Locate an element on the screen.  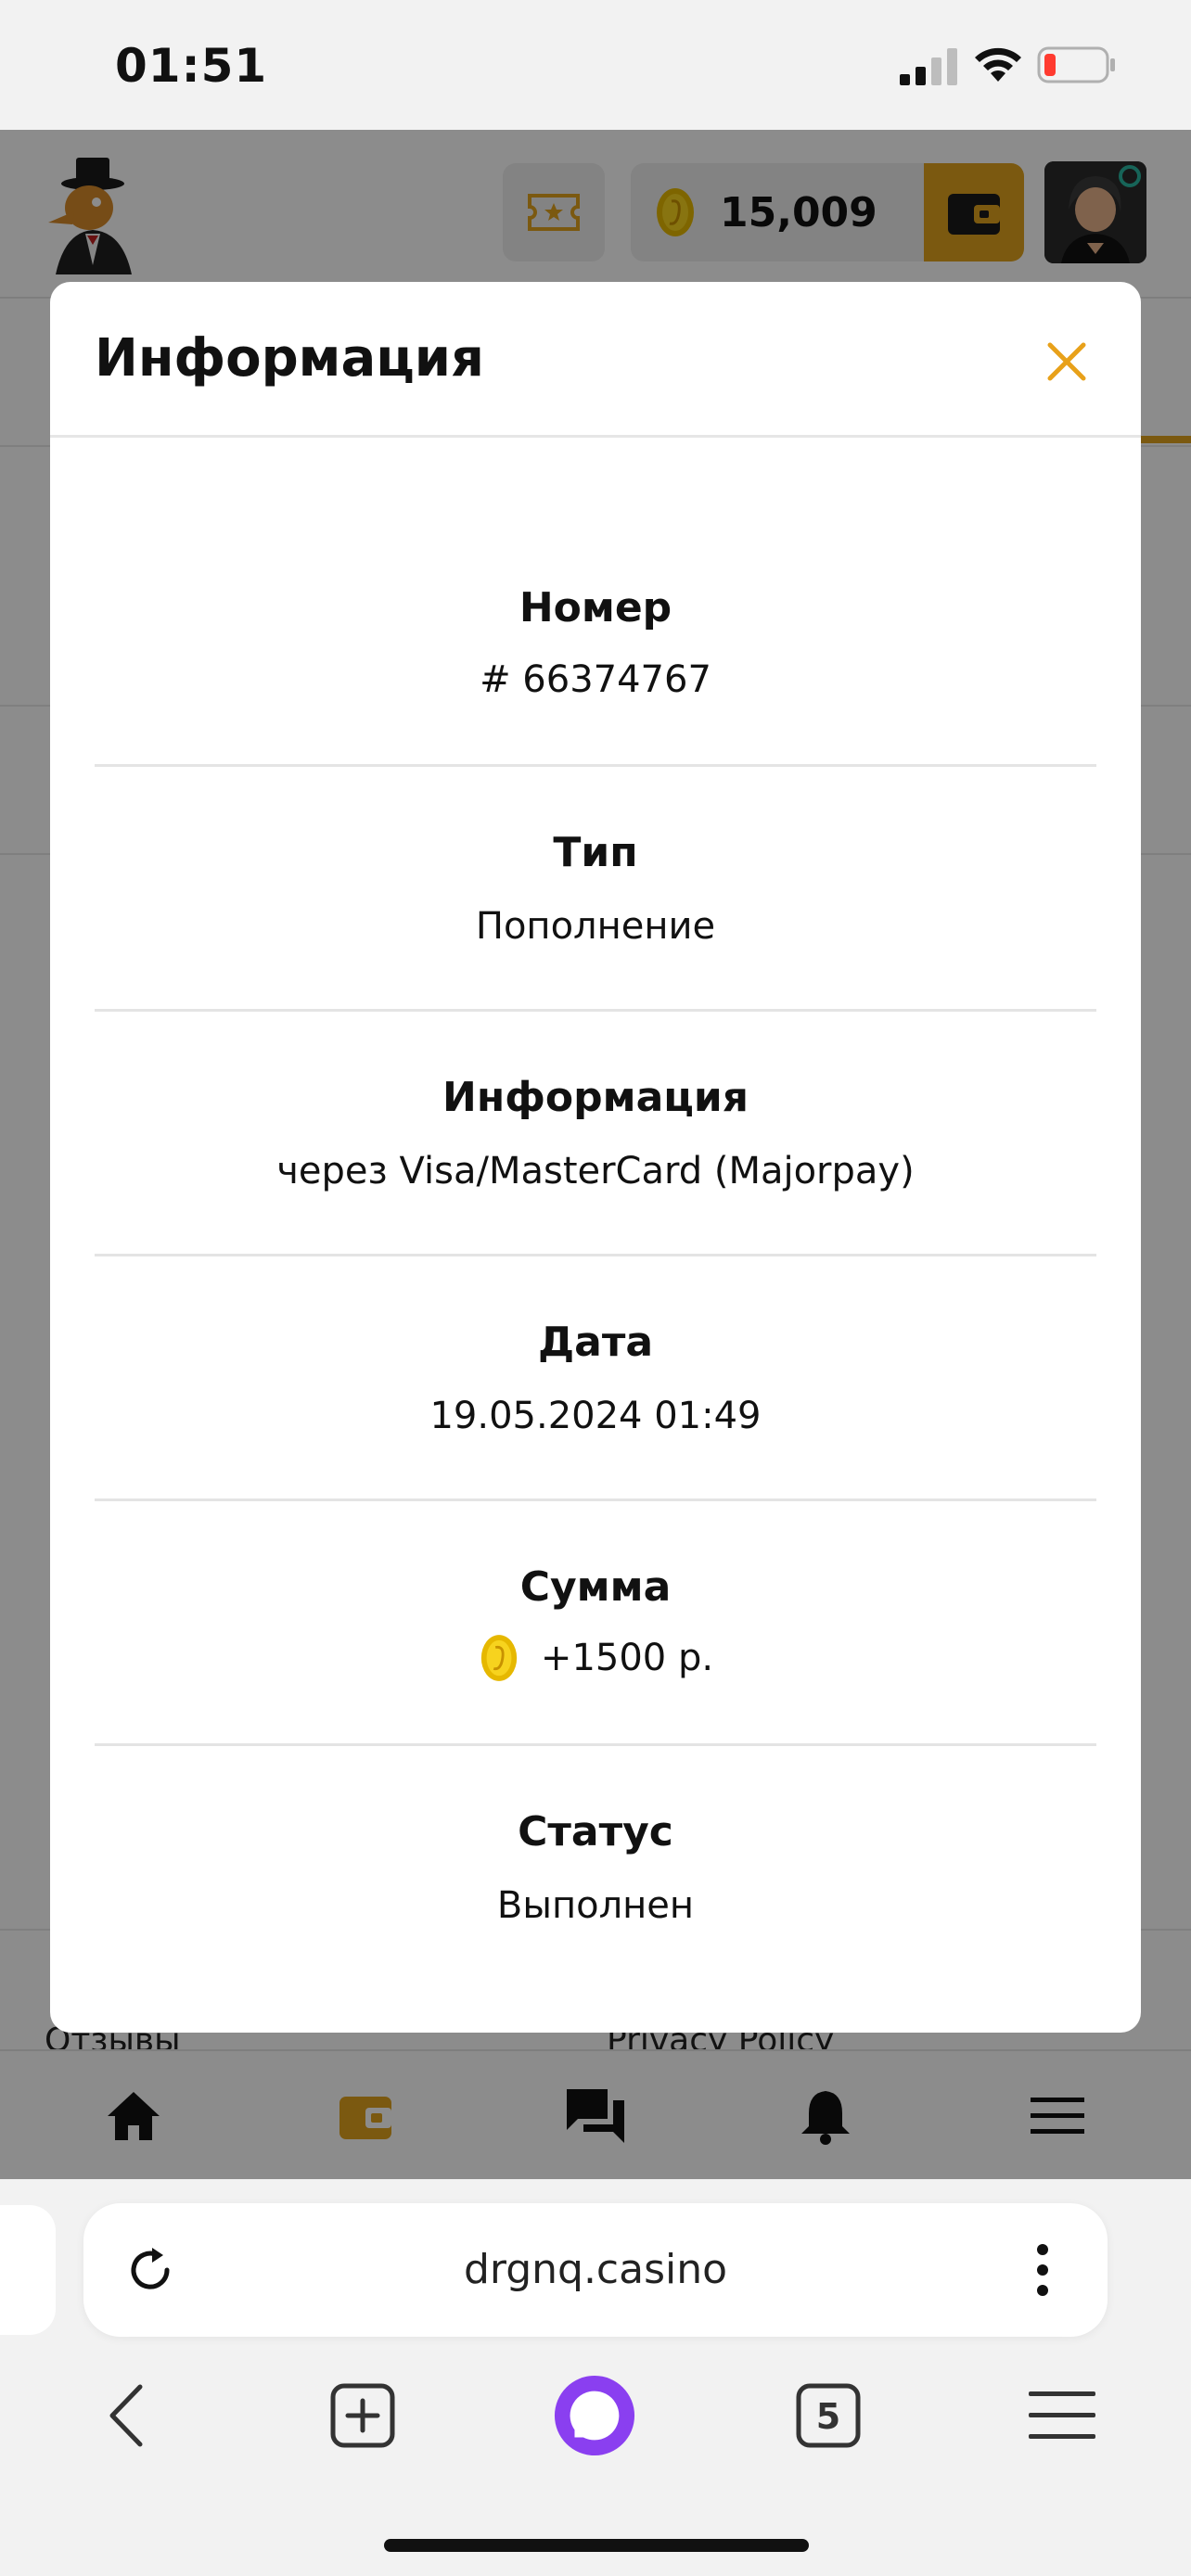
detail-value-type: Пополнение is located at coordinates (595, 927).